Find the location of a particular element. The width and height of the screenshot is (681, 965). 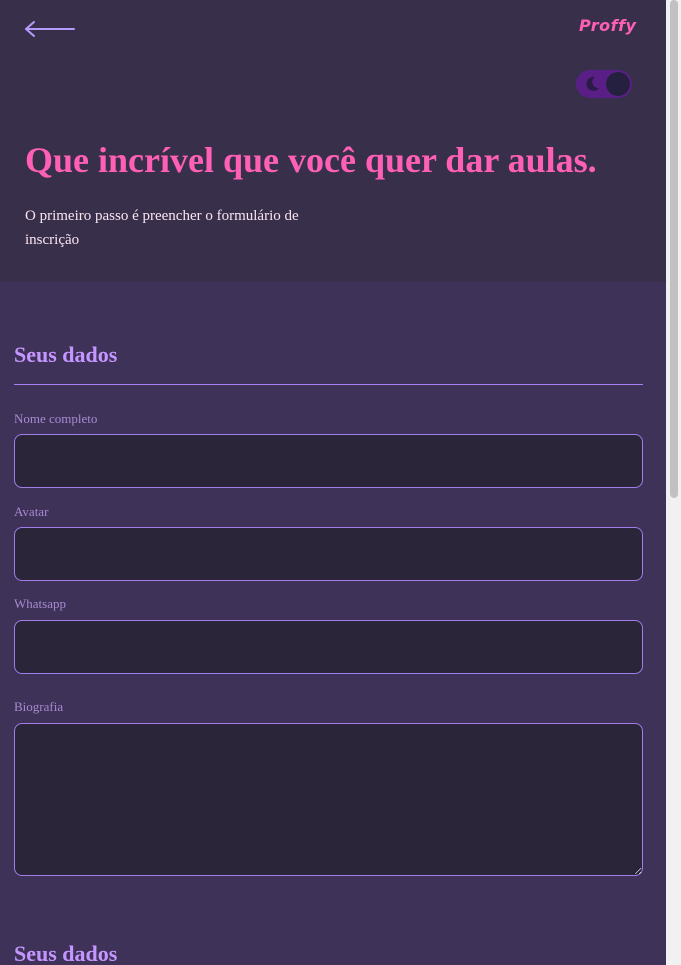

bio-label: Biografia is located at coordinates (39, 706).